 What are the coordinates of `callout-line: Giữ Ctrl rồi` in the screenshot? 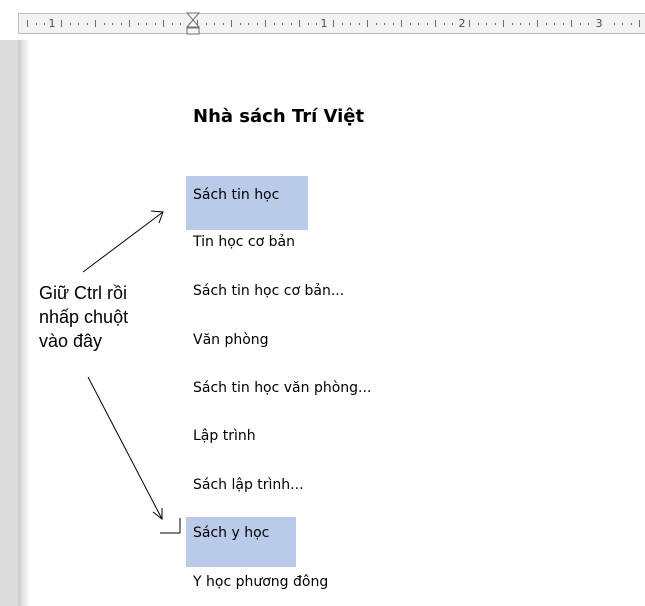 It's located at (83, 293).